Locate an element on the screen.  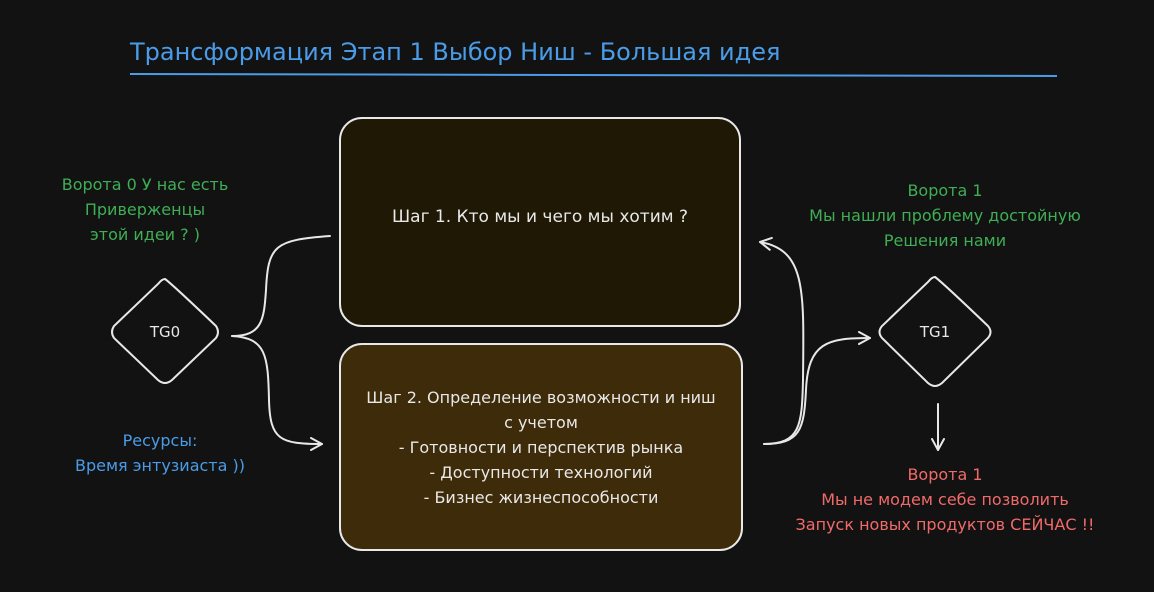
step1-label: Шаг 1. Кто мы и чего мы хотим ? is located at coordinates (540, 217).